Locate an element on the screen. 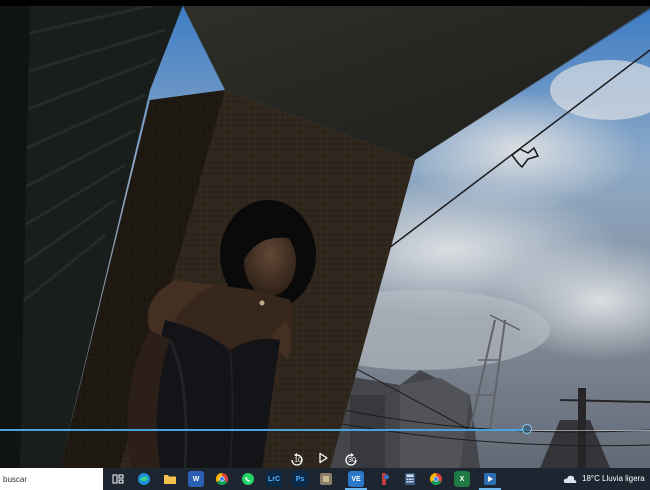 This screenshot has height=490, width=650. lightroom-button: LrC is located at coordinates (274, 479).